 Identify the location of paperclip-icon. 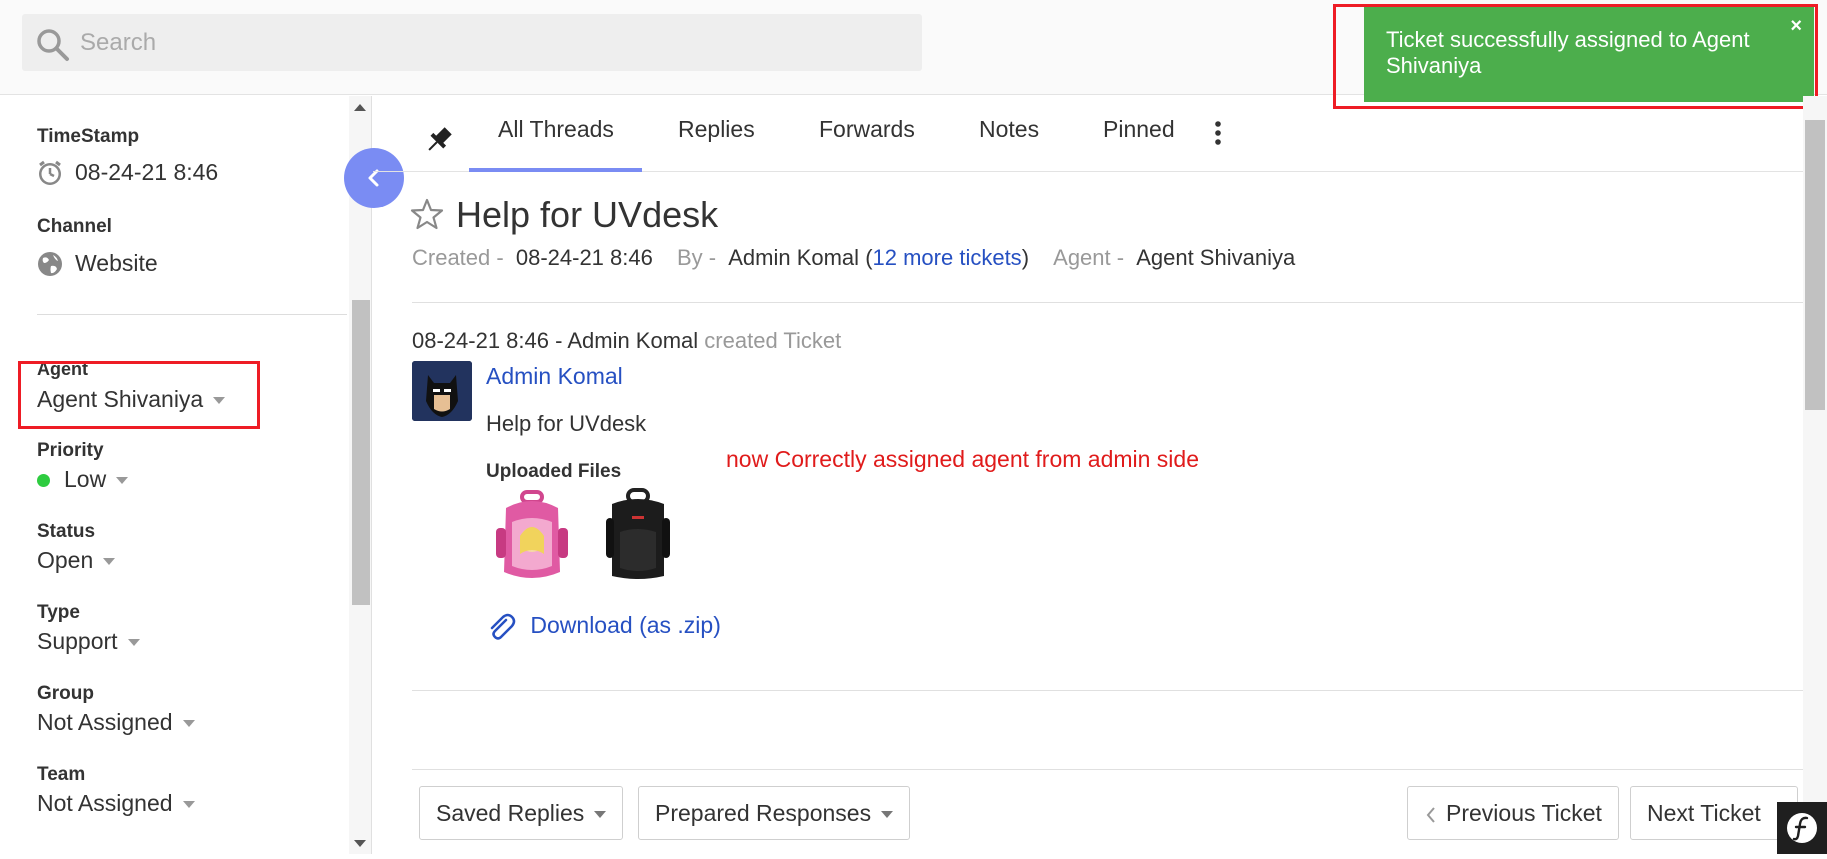
(503, 626).